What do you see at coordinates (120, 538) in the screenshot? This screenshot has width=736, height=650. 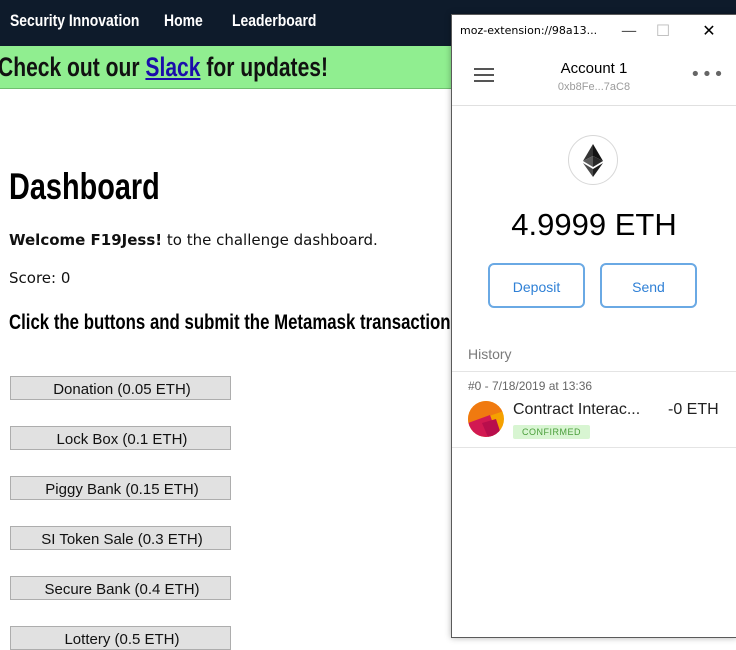 I see `si-token-sale-button: SI Token Sale (0.3 ETH)` at bounding box center [120, 538].